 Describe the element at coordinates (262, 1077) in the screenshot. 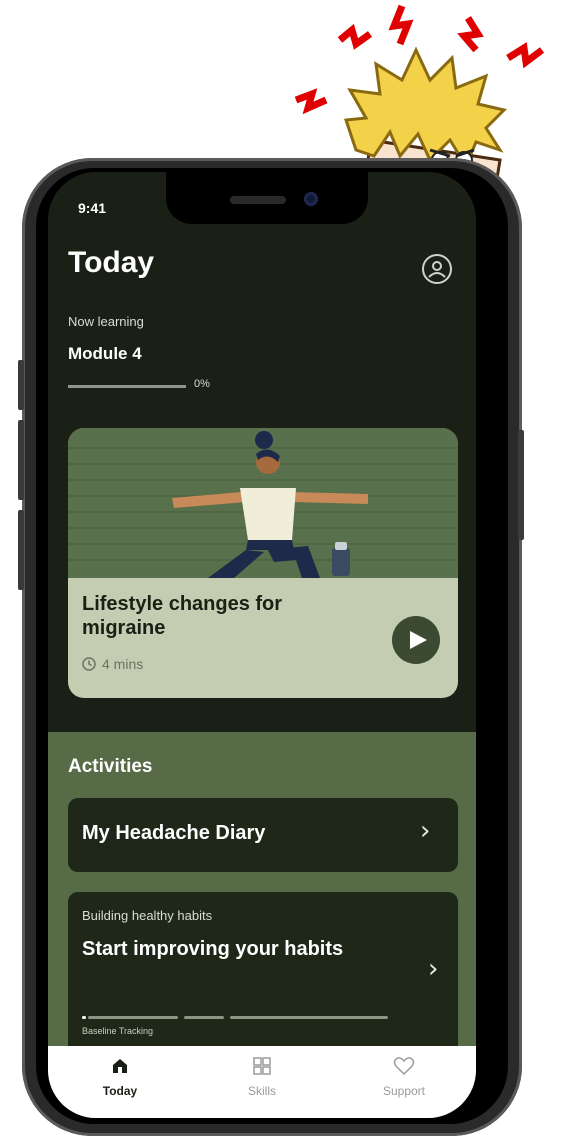

I see `tab-skills: Skills` at that location.